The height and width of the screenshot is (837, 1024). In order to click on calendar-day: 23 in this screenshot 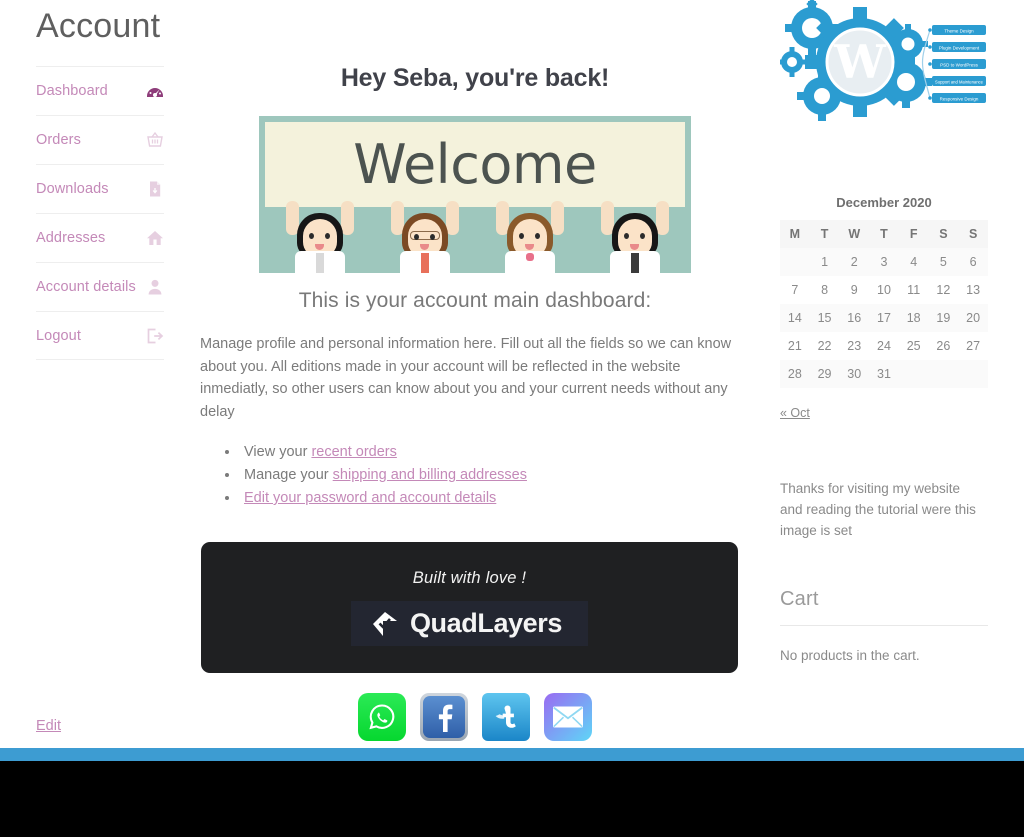, I will do `click(854, 346)`.